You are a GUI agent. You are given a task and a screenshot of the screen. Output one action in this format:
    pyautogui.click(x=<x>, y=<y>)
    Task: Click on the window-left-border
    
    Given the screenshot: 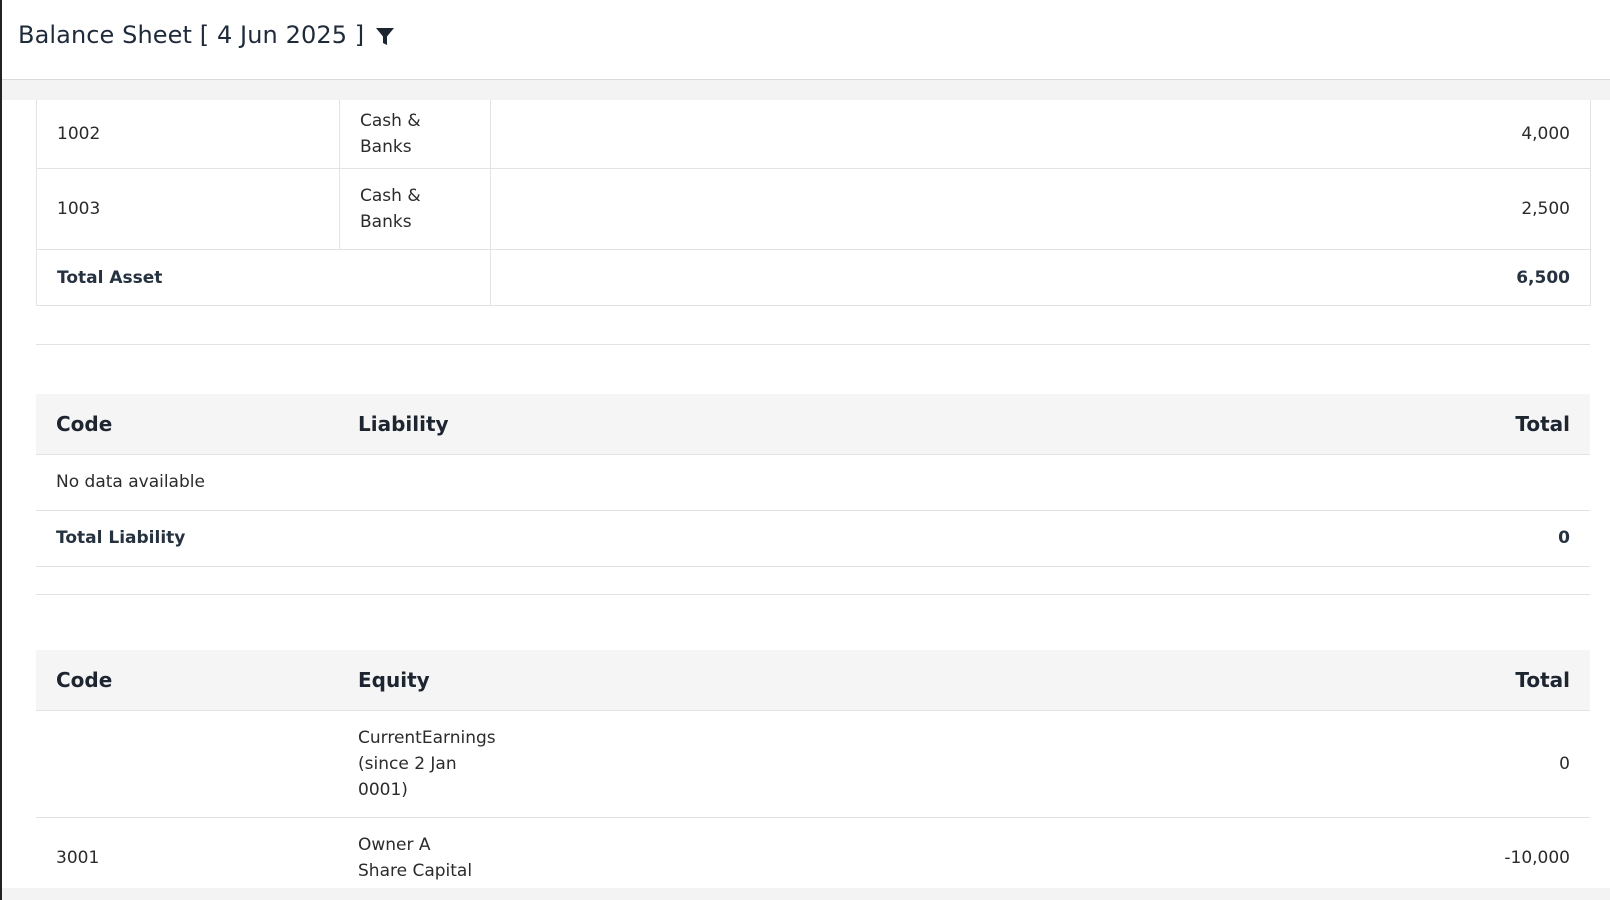 What is the action you would take?
    pyautogui.click(x=1, y=450)
    